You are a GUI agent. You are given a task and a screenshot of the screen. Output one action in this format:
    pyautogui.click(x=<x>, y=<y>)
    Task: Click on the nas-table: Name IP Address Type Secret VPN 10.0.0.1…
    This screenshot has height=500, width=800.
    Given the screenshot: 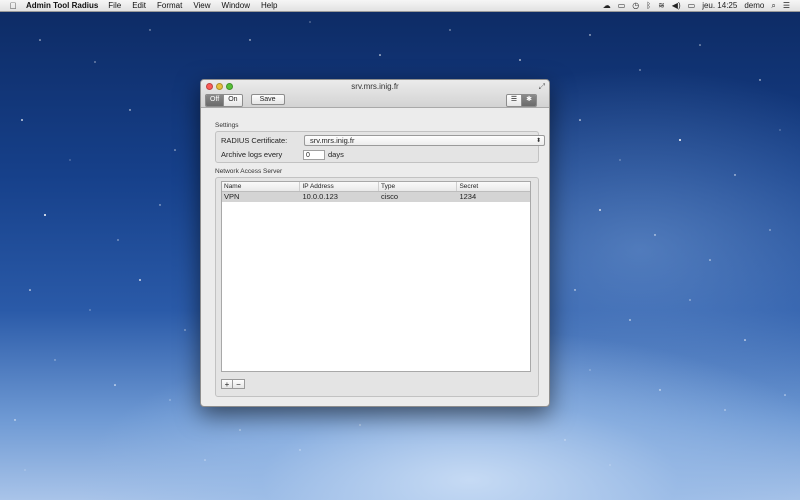 What is the action you would take?
    pyautogui.click(x=376, y=276)
    